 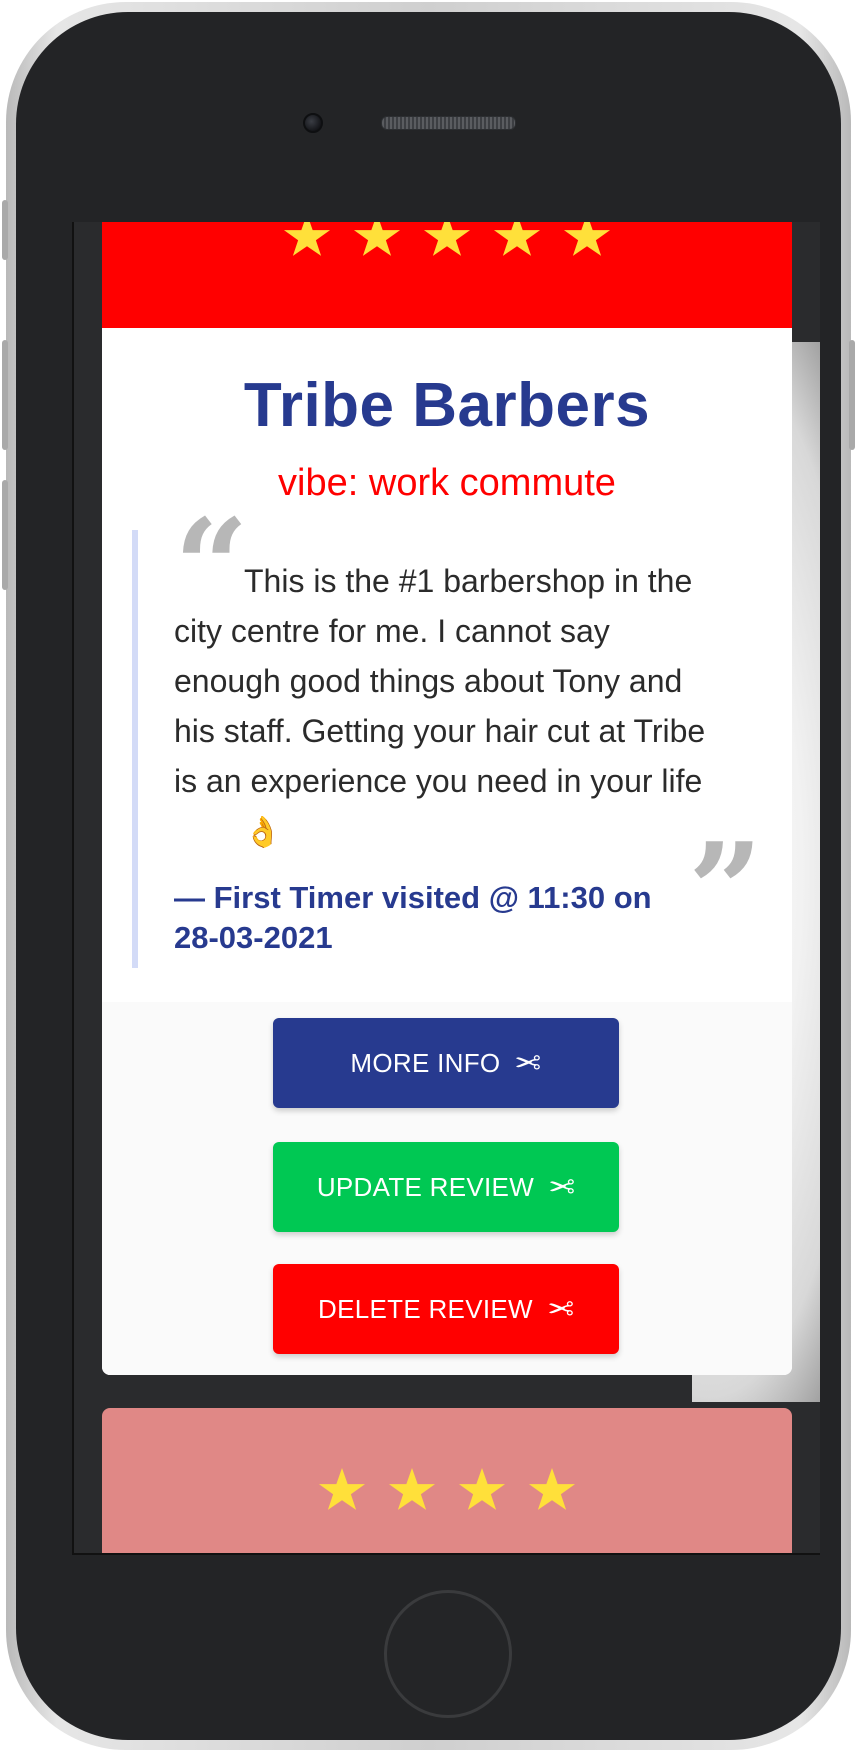 I want to click on more-info-label: MORE INFO, so click(x=425, y=1062).